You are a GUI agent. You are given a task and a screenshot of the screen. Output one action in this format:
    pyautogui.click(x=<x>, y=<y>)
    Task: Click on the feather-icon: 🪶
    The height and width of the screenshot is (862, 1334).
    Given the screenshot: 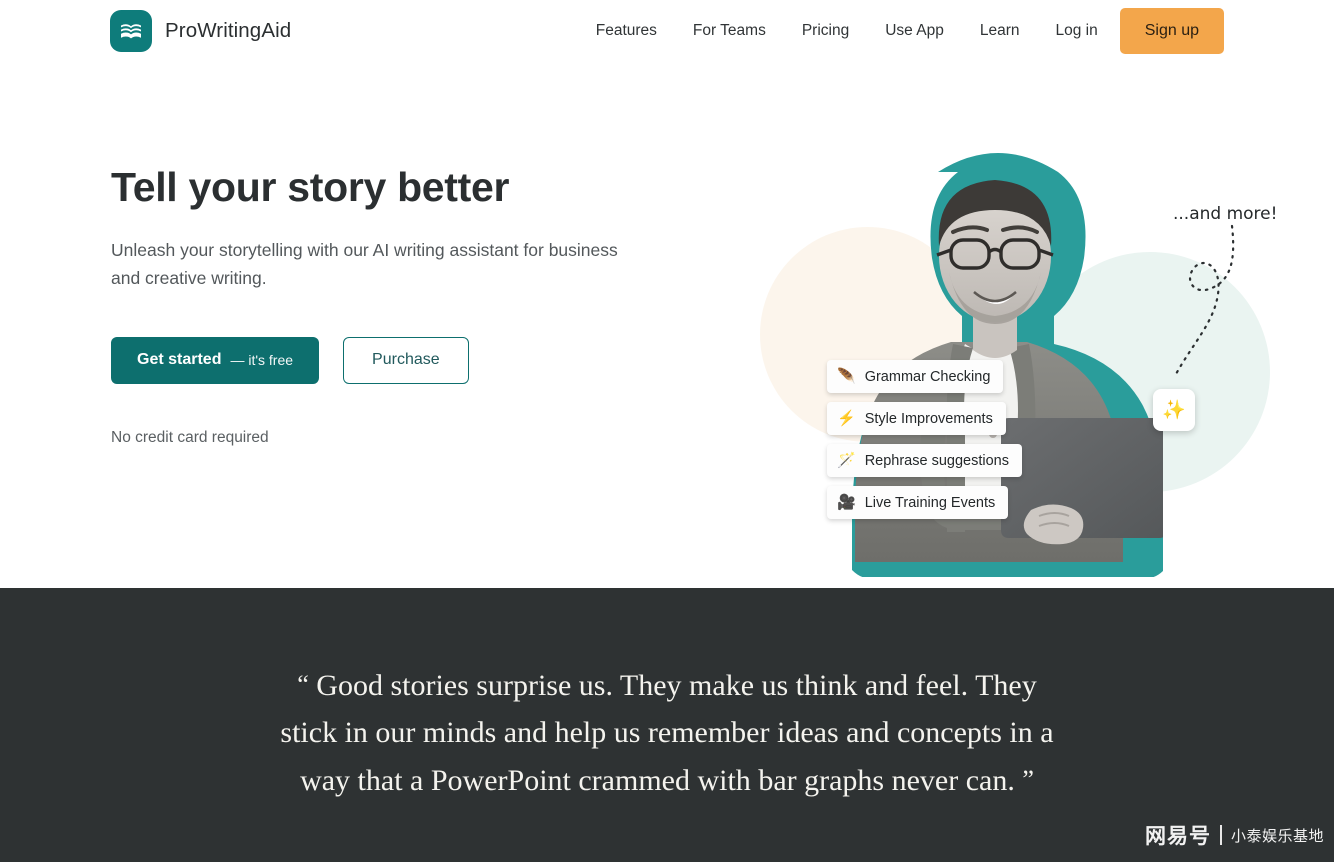 What is the action you would take?
    pyautogui.click(x=846, y=376)
    